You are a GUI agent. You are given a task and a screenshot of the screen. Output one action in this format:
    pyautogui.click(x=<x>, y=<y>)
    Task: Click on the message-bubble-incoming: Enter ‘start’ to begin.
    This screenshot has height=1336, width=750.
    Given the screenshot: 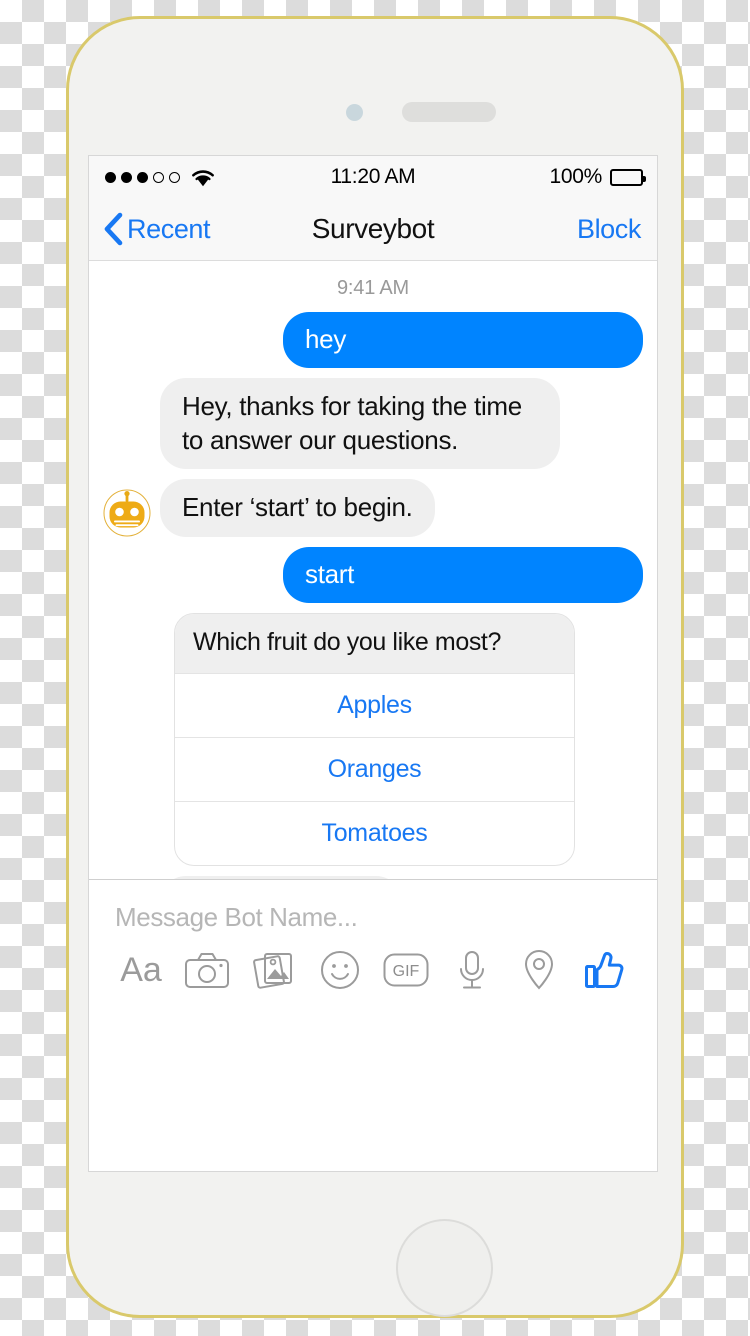 What is the action you would take?
    pyautogui.click(x=297, y=508)
    